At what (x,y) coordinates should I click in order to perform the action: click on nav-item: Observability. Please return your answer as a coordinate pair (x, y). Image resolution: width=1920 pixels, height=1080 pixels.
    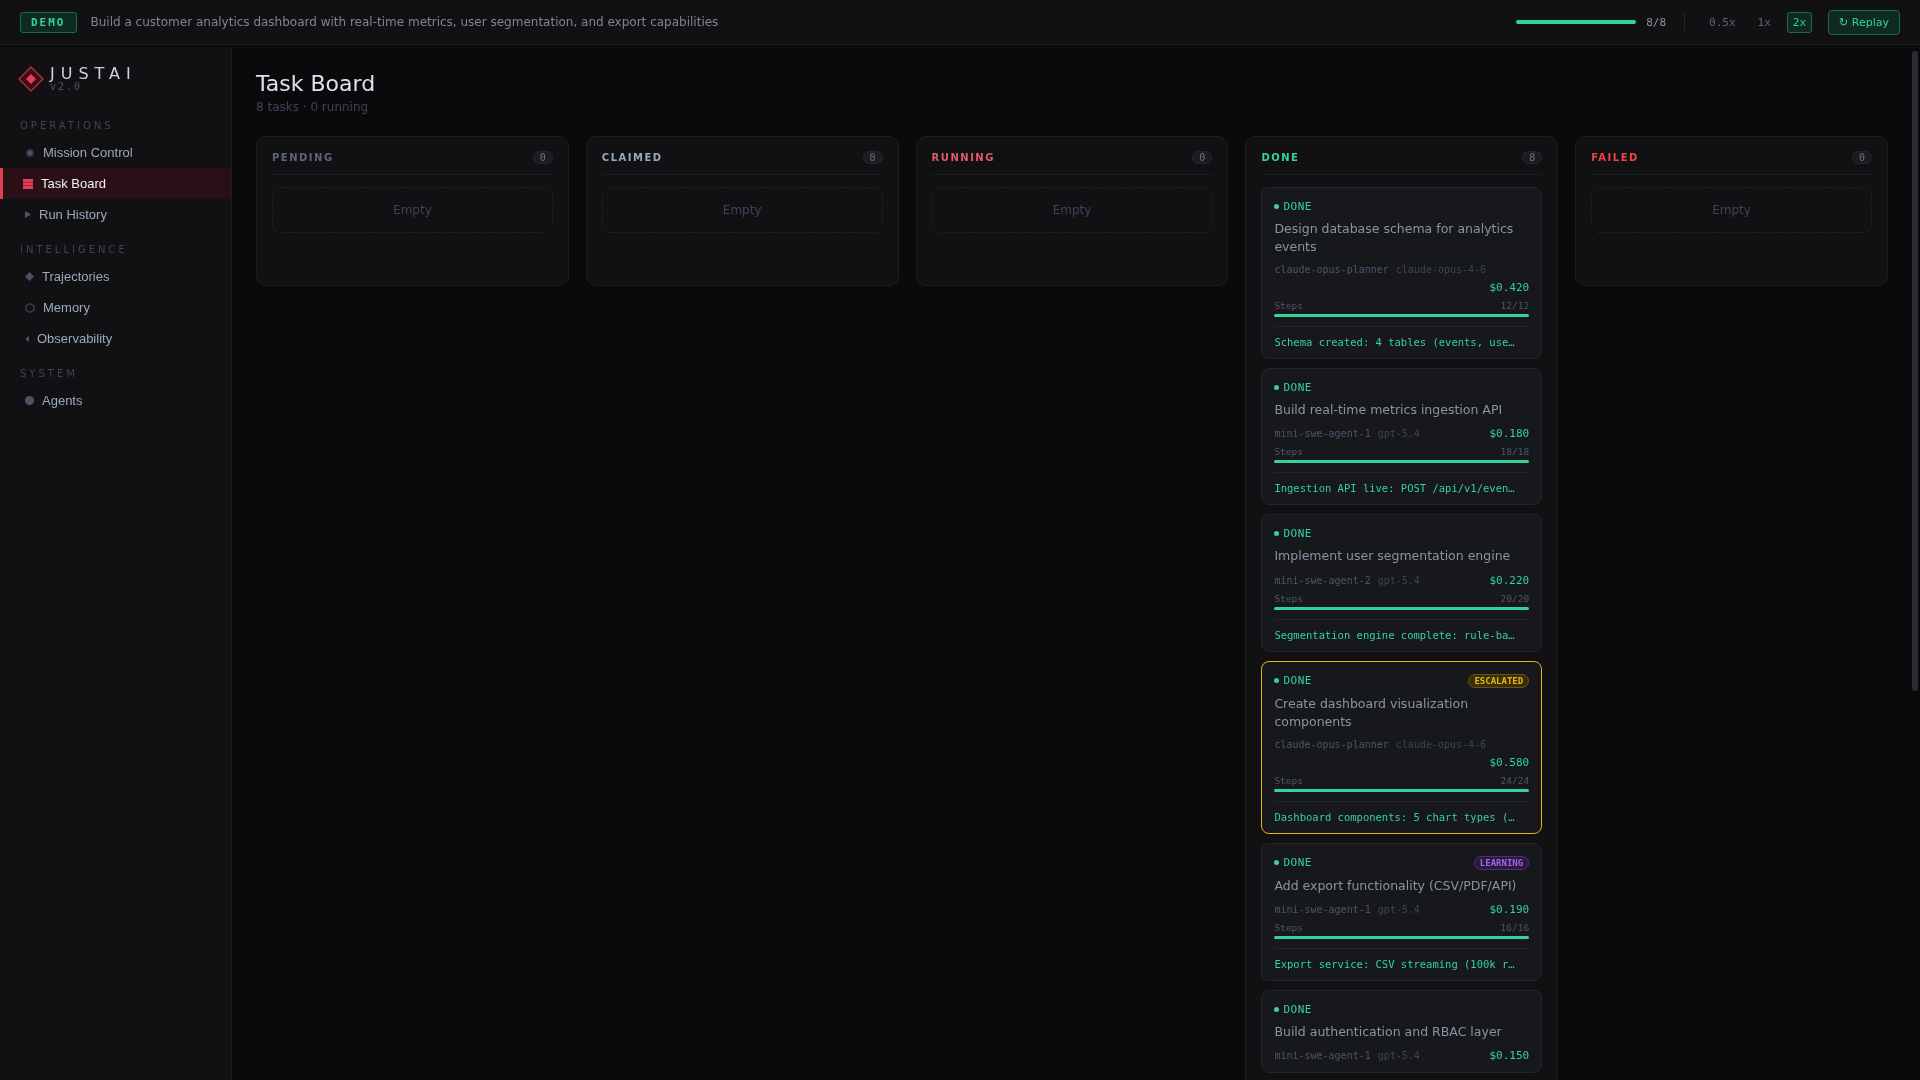
    Looking at the image, I should click on (115, 338).